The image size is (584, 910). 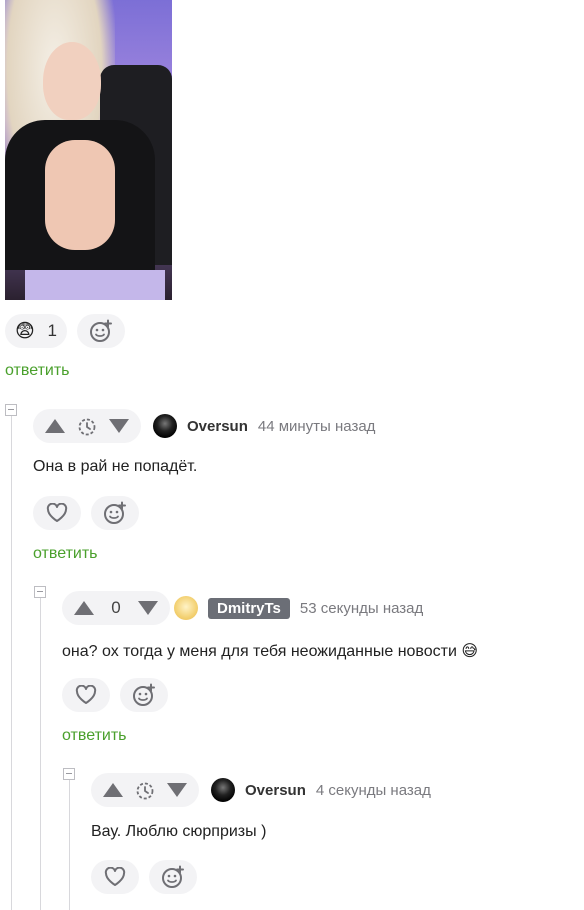 What do you see at coordinates (317, 426) in the screenshot?
I see `timestamp: 44 минуты назад` at bounding box center [317, 426].